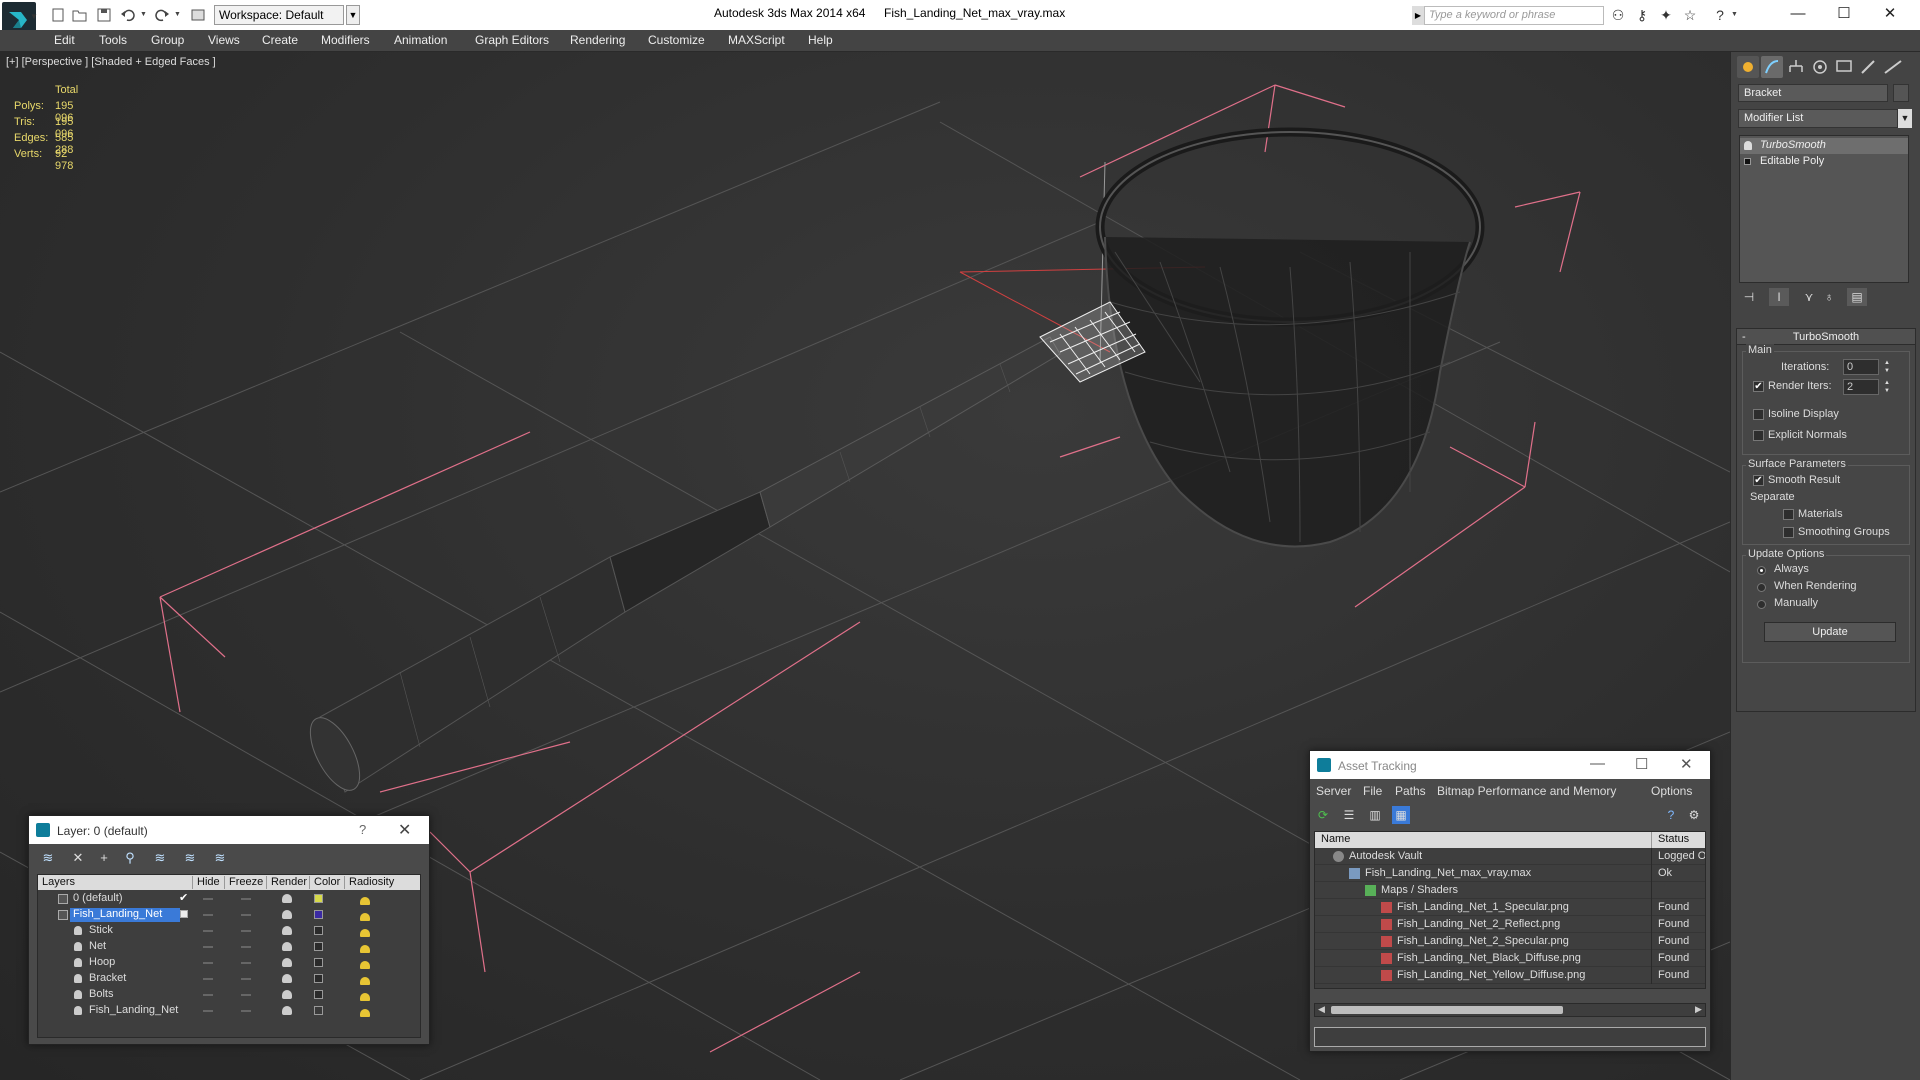 Image resolution: width=1920 pixels, height=1080 pixels. Describe the element at coordinates (133, 1011) in the screenshot. I see `object-name: Fish_Landing_Net` at that location.